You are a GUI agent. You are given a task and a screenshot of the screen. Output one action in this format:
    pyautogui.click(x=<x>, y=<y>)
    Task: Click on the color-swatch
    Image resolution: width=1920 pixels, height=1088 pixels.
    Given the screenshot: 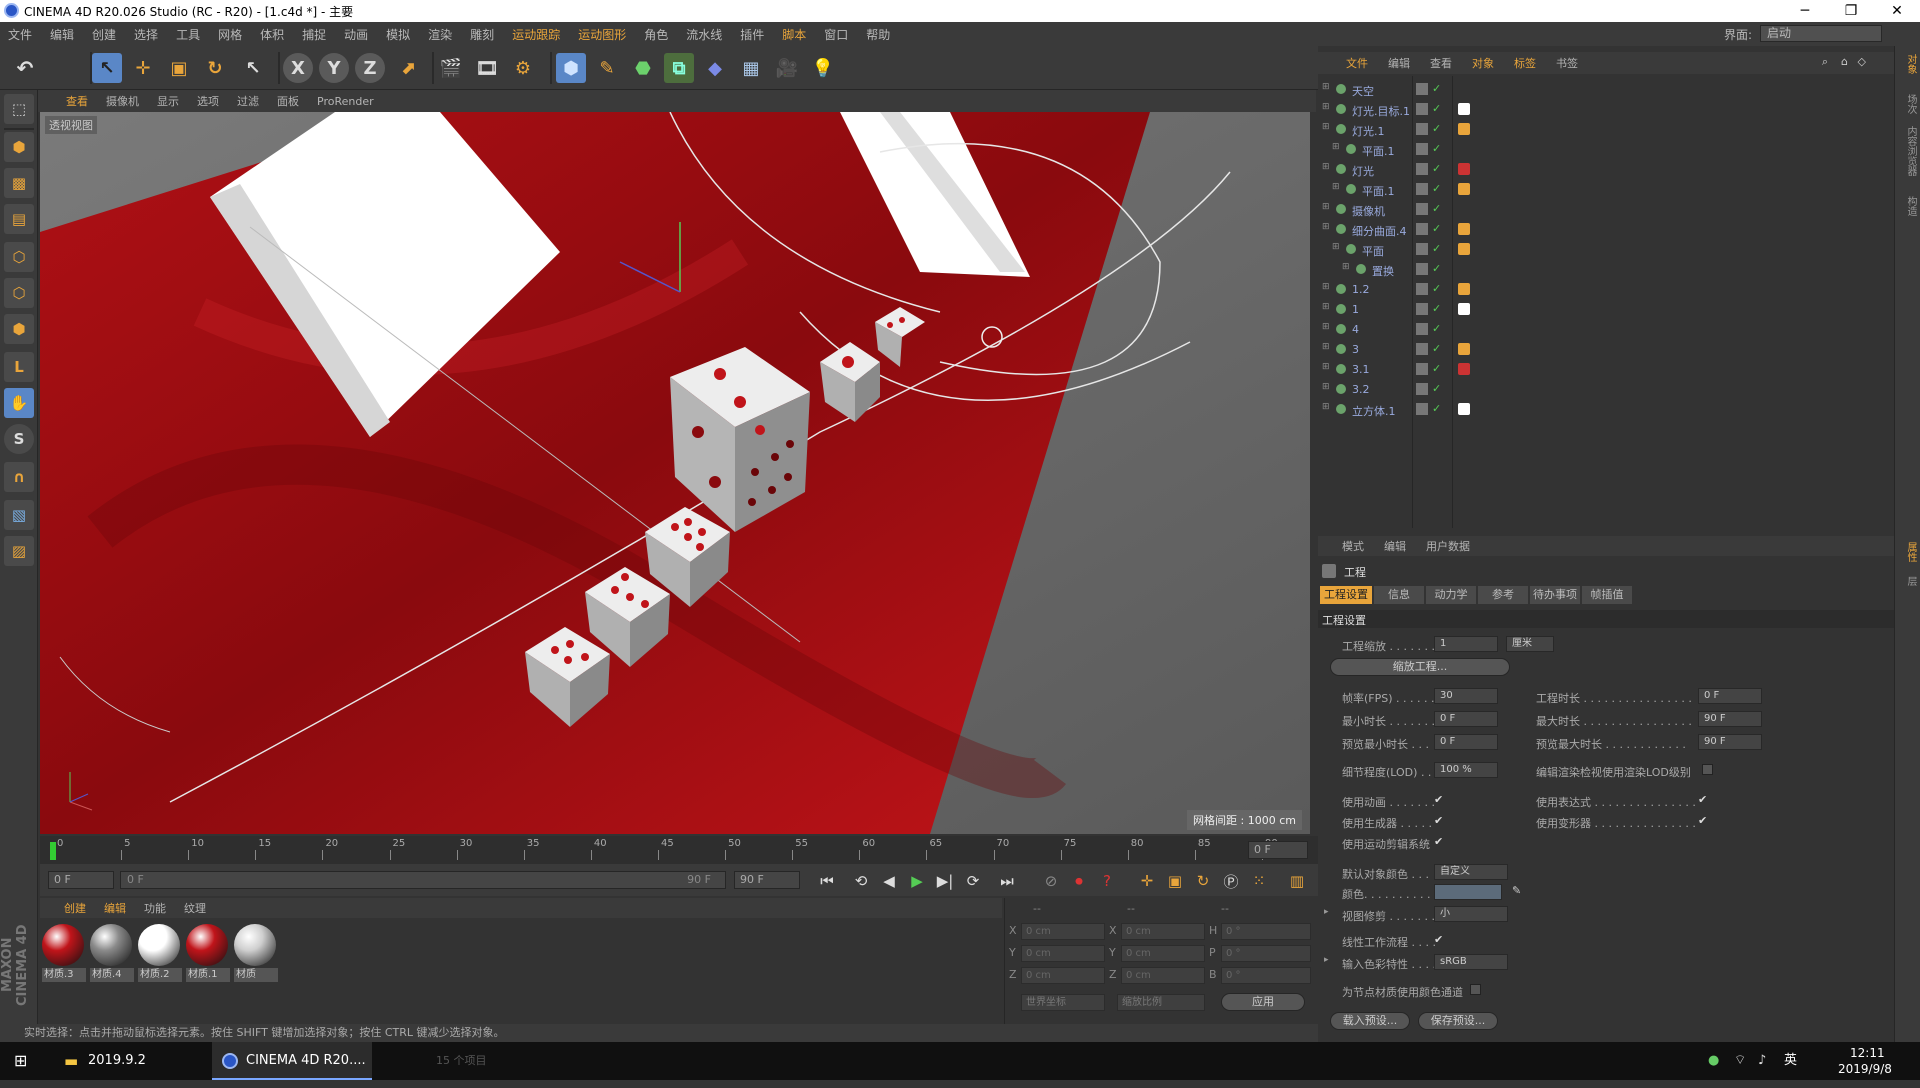 What is the action you would take?
    pyautogui.click(x=1468, y=892)
    